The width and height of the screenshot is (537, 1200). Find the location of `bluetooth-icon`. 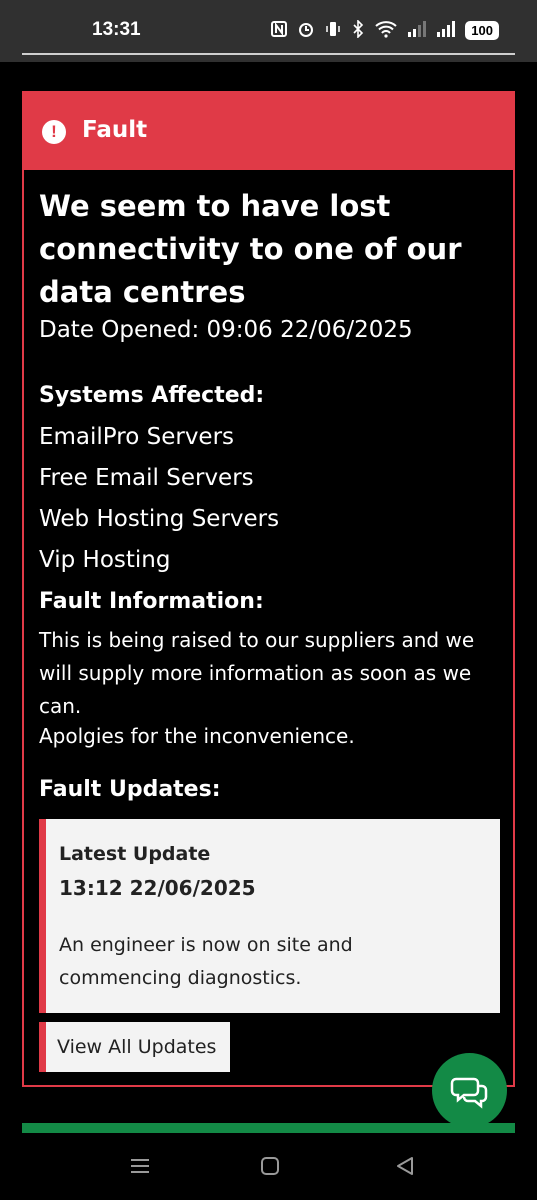

bluetooth-icon is located at coordinates (358, 30).